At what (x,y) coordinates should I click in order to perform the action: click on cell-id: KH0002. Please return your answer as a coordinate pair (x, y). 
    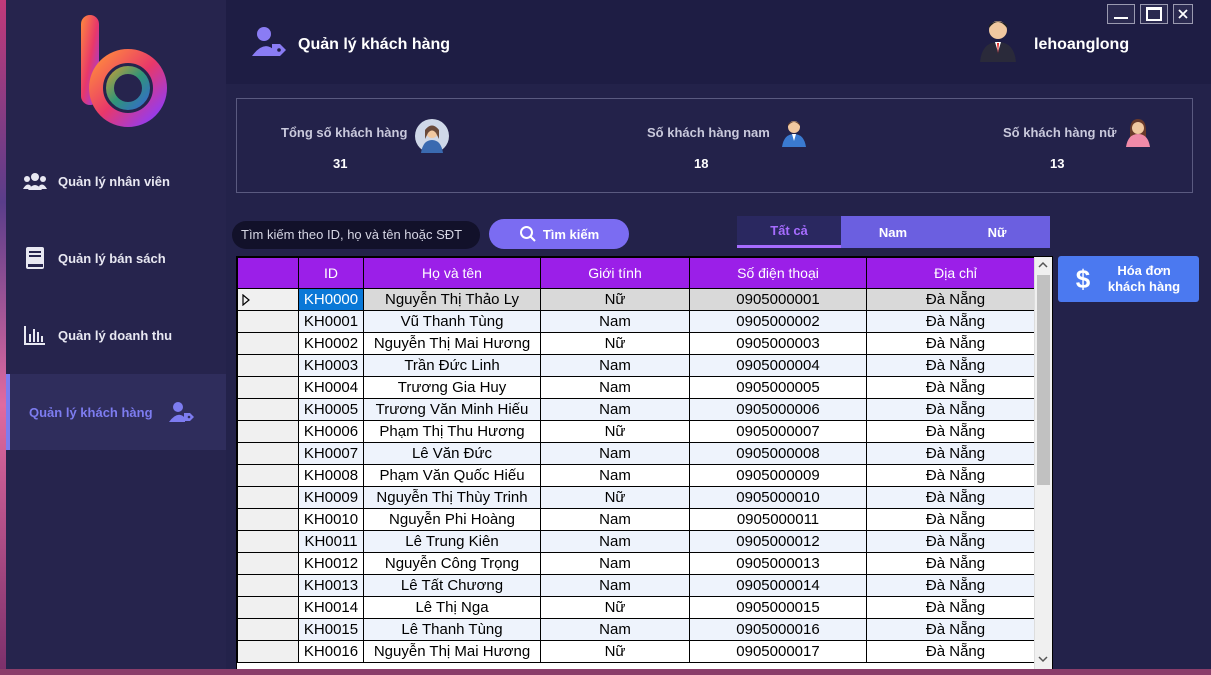
    Looking at the image, I should click on (331, 343).